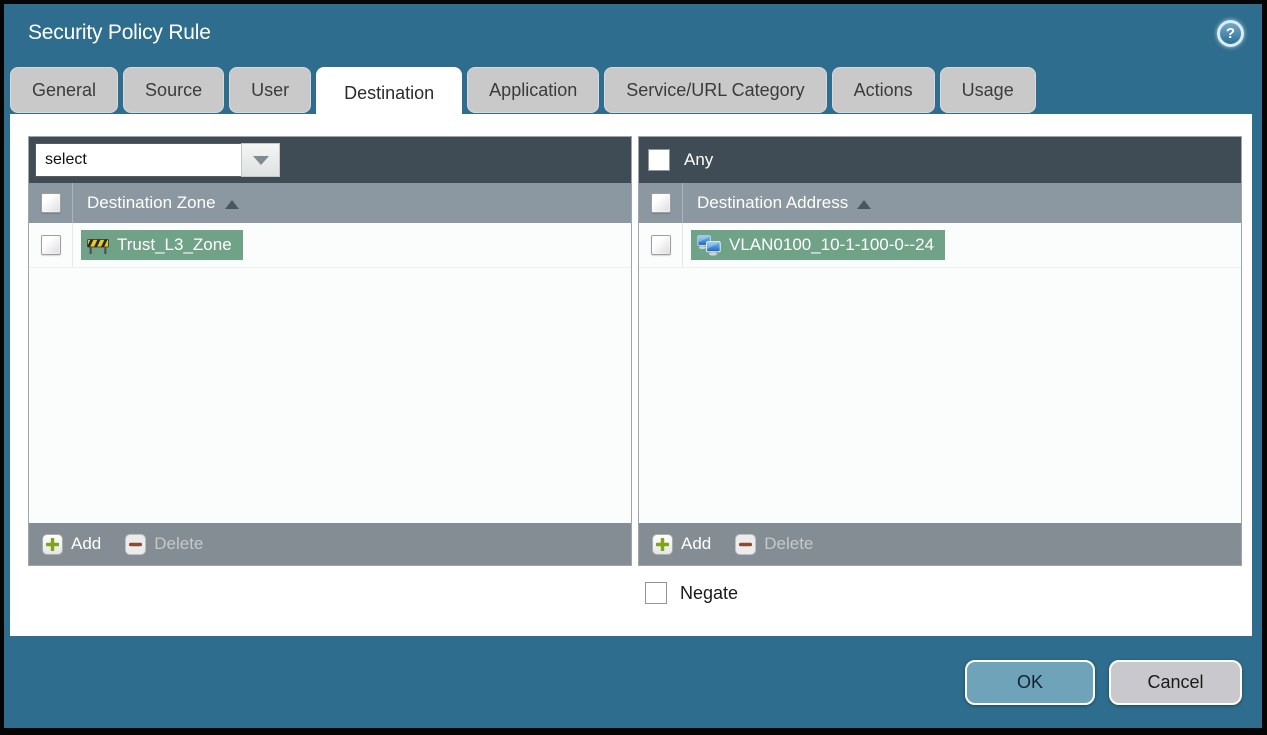 The height and width of the screenshot is (735, 1267). What do you see at coordinates (940, 544) in the screenshot?
I see `address-panel-footer: Add Delete` at bounding box center [940, 544].